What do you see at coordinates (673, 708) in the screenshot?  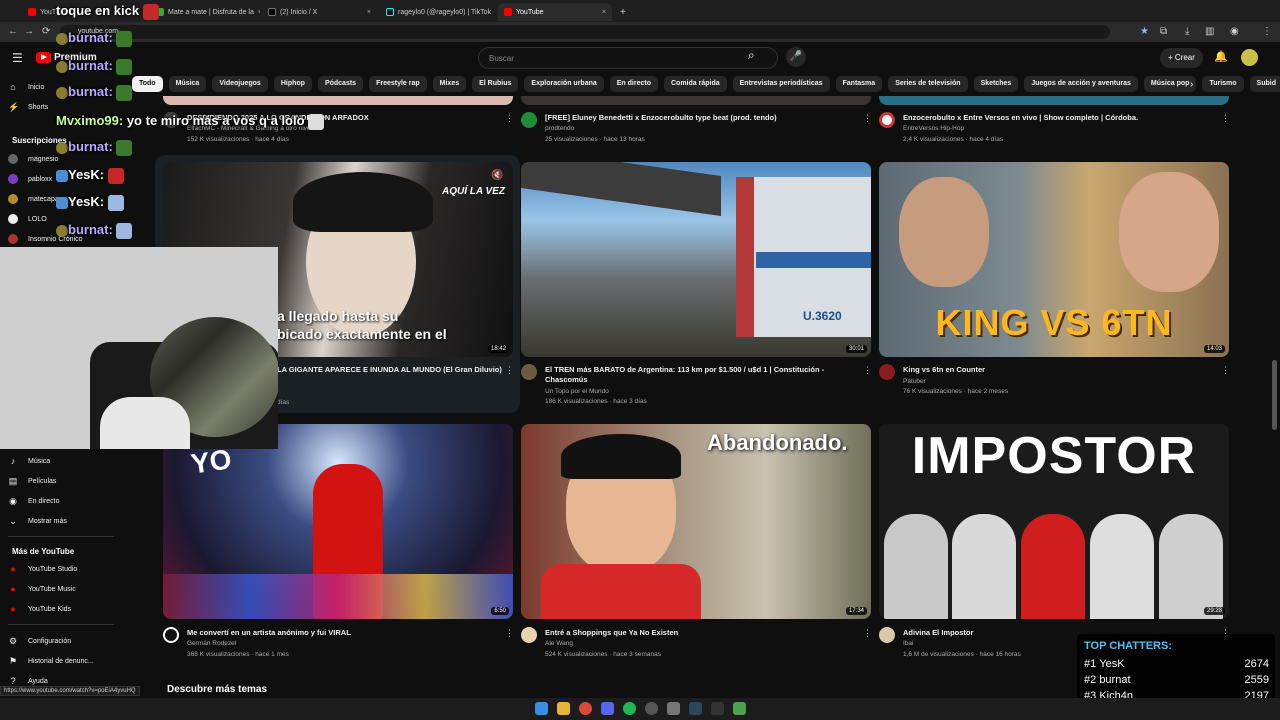 I see `settings-icon` at bounding box center [673, 708].